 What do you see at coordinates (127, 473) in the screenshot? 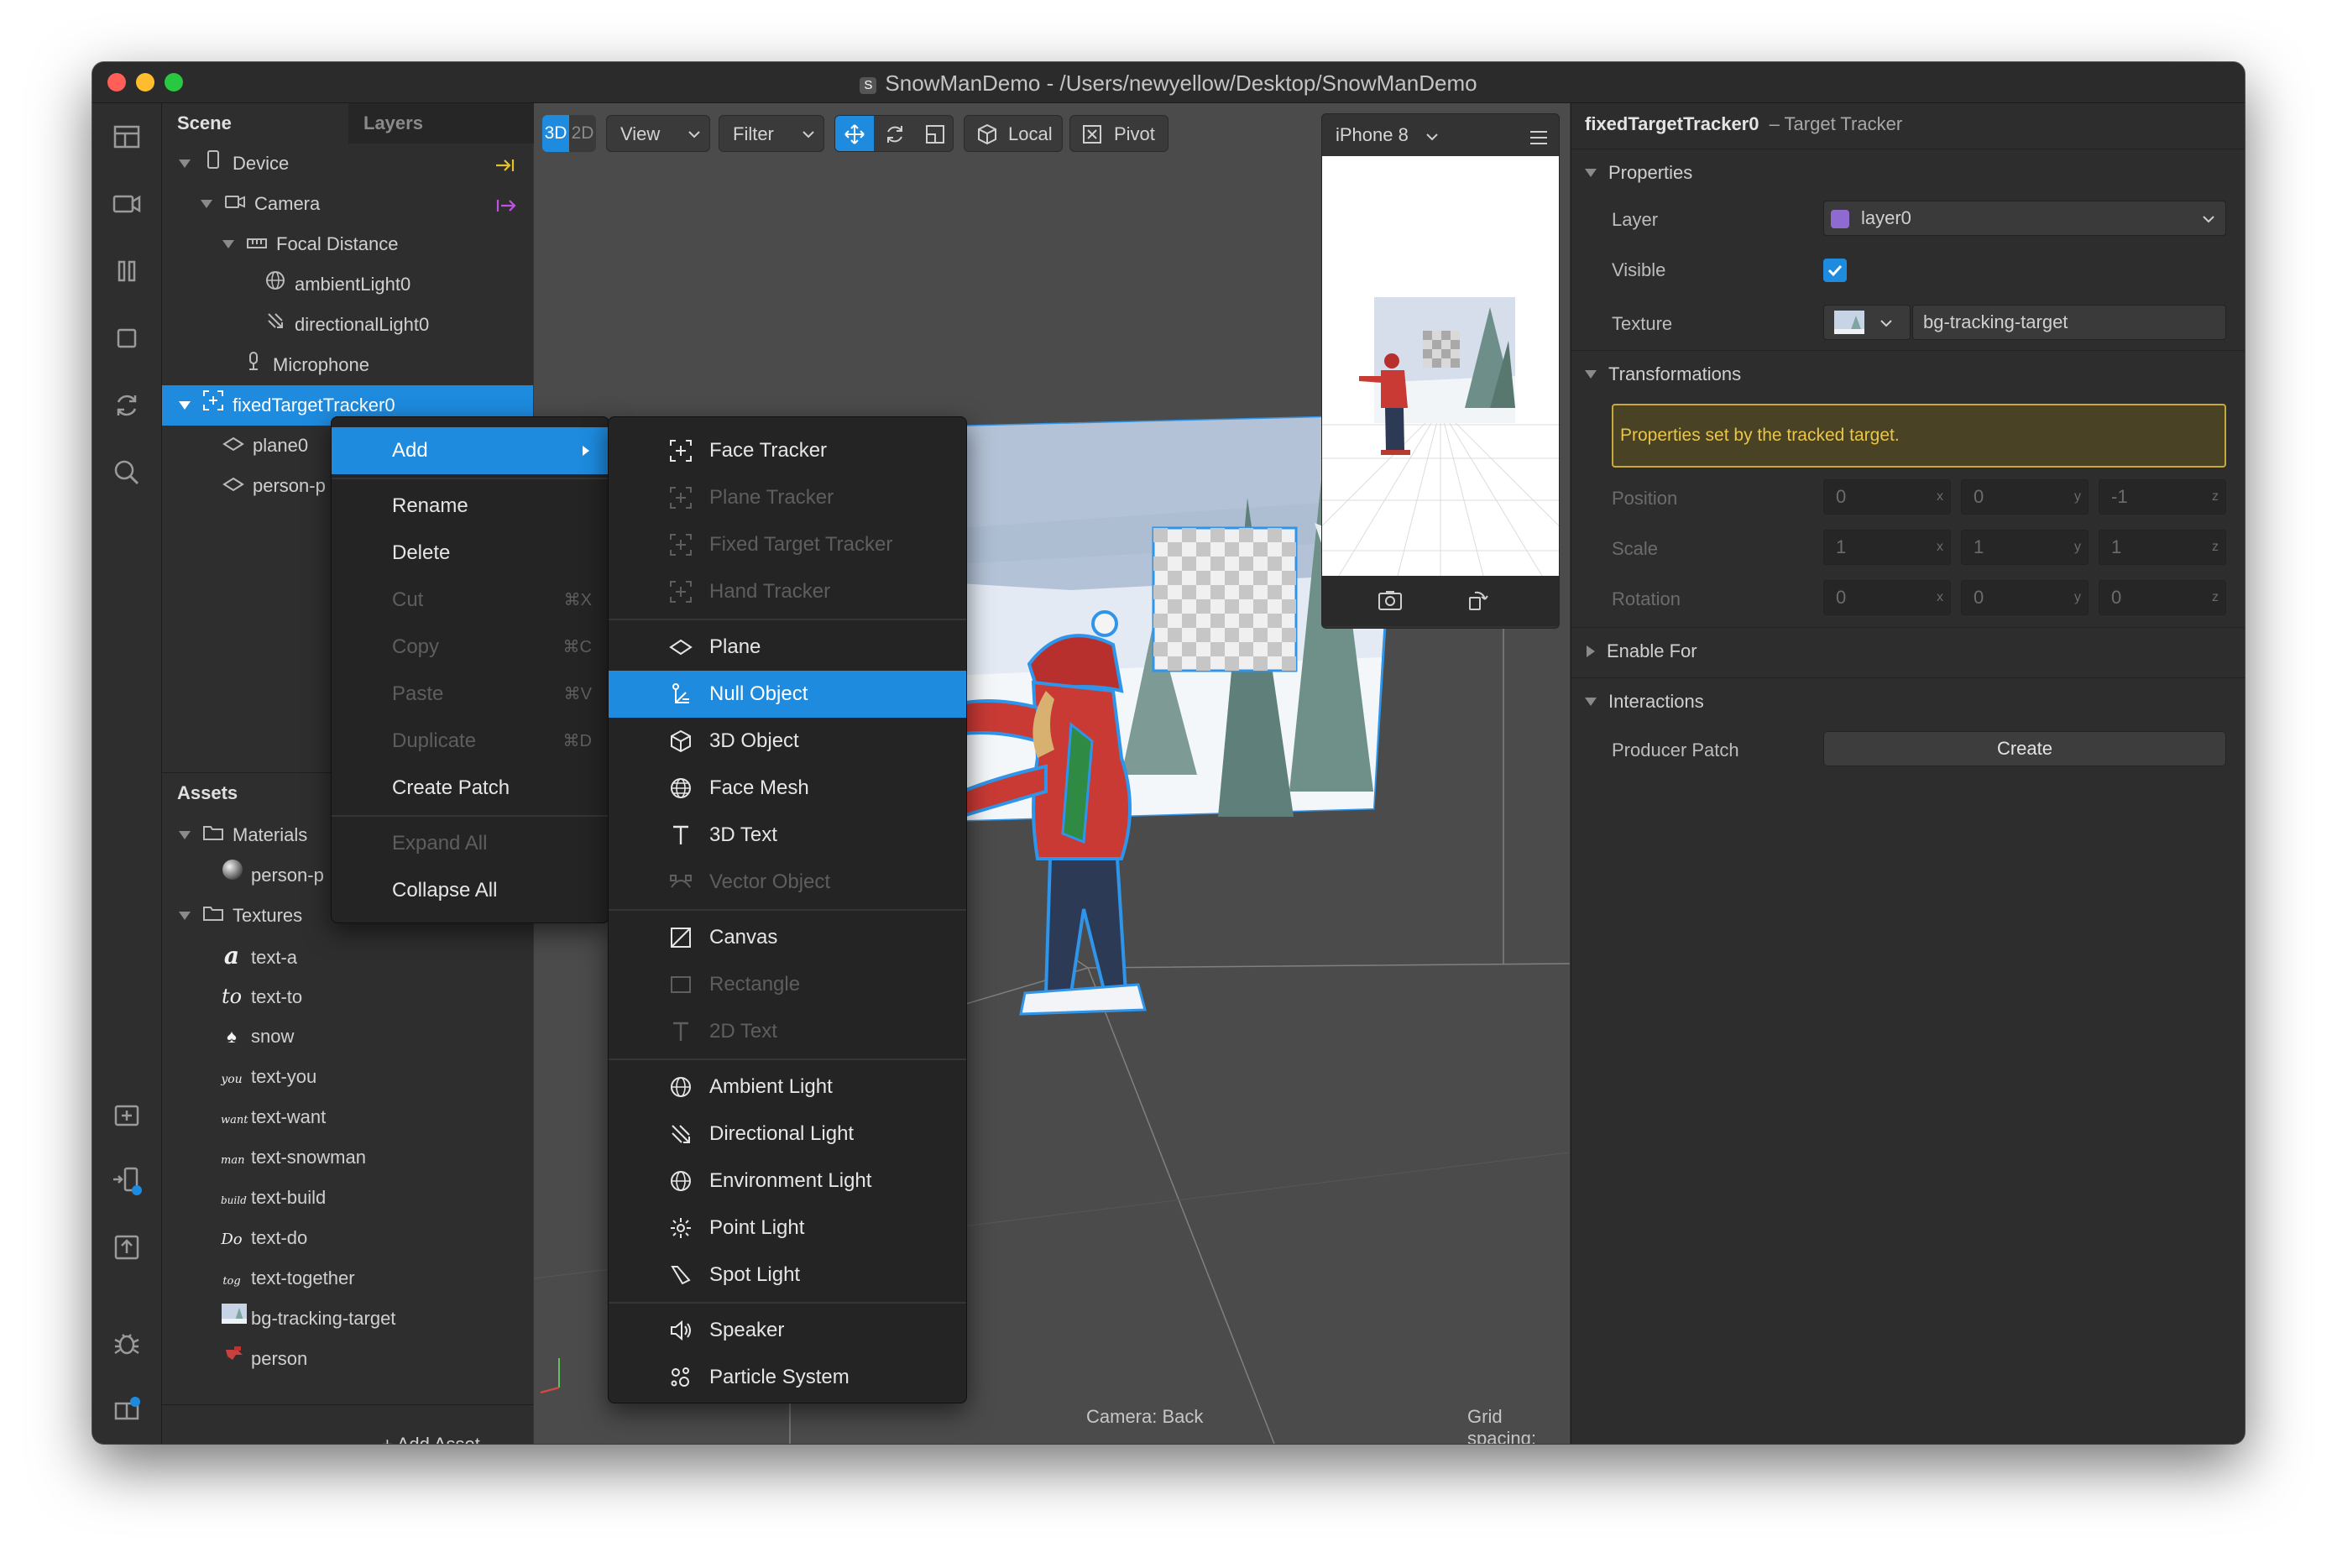
I see `search-icon` at bounding box center [127, 473].